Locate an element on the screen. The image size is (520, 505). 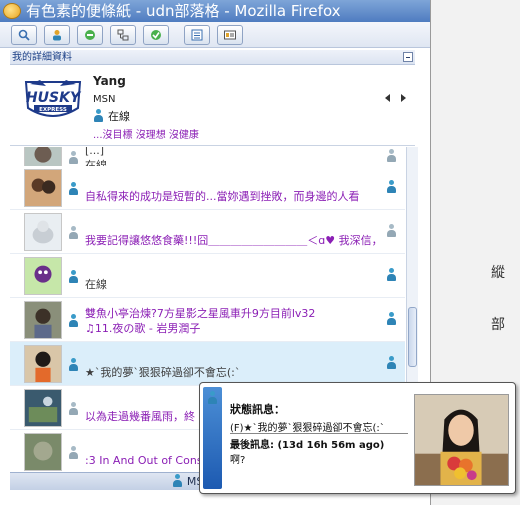
status-button is located at coordinates (90, 35).